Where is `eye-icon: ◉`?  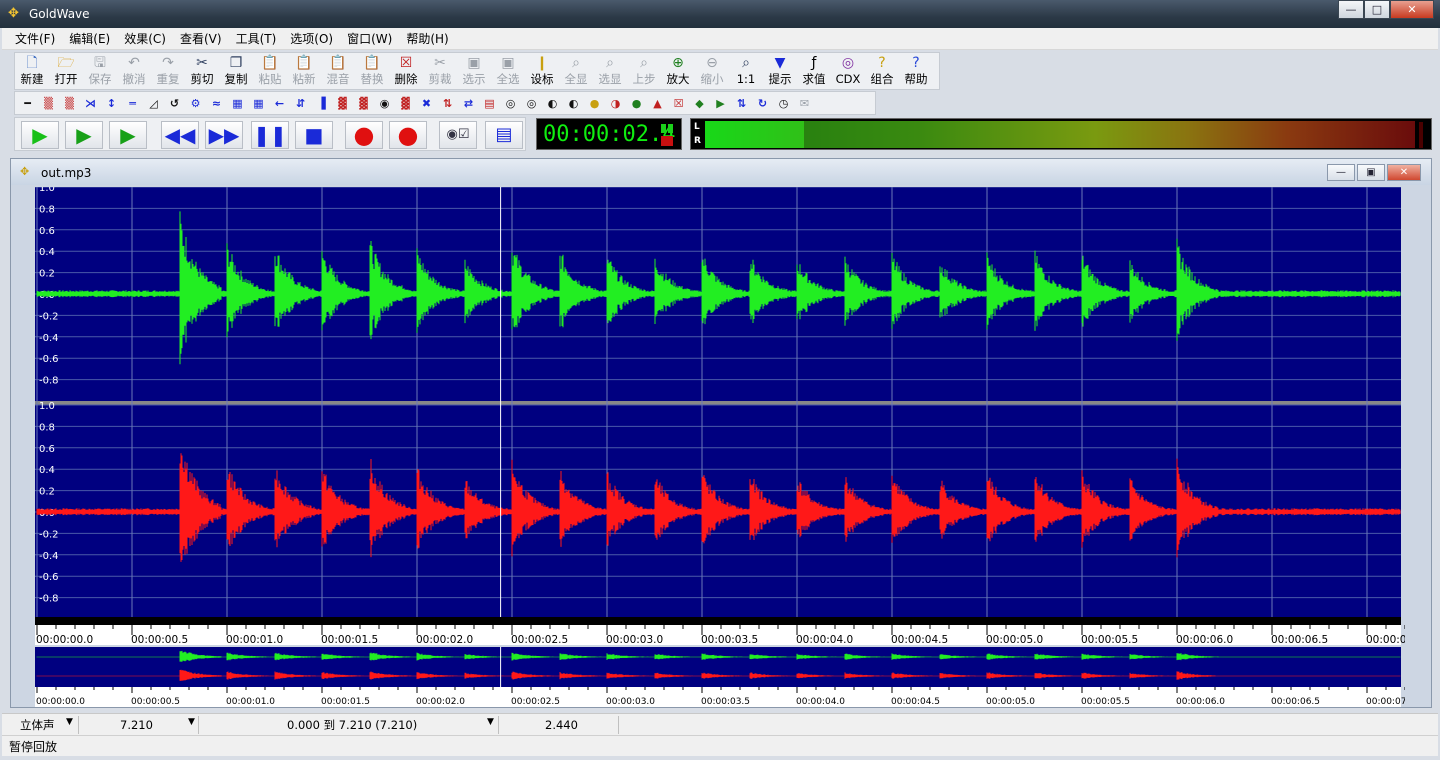
eye-icon: ◉ is located at coordinates (384, 103).